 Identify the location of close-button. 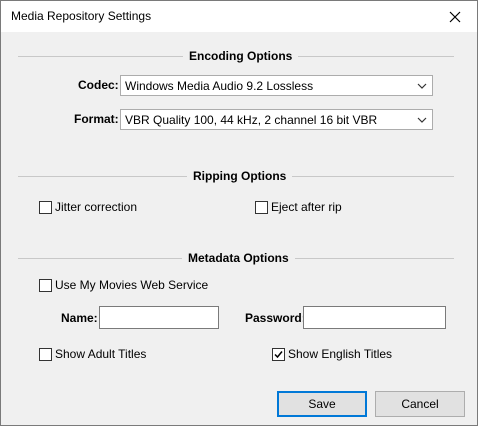
(455, 16).